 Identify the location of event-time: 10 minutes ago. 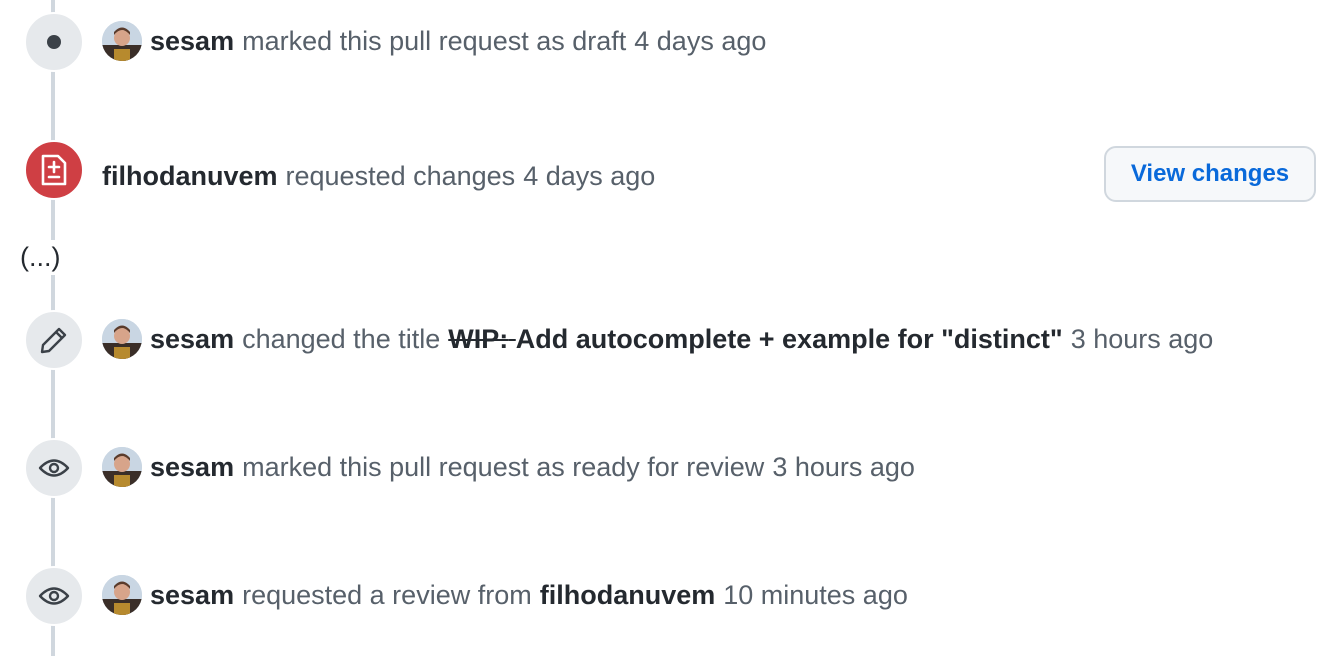
(815, 595).